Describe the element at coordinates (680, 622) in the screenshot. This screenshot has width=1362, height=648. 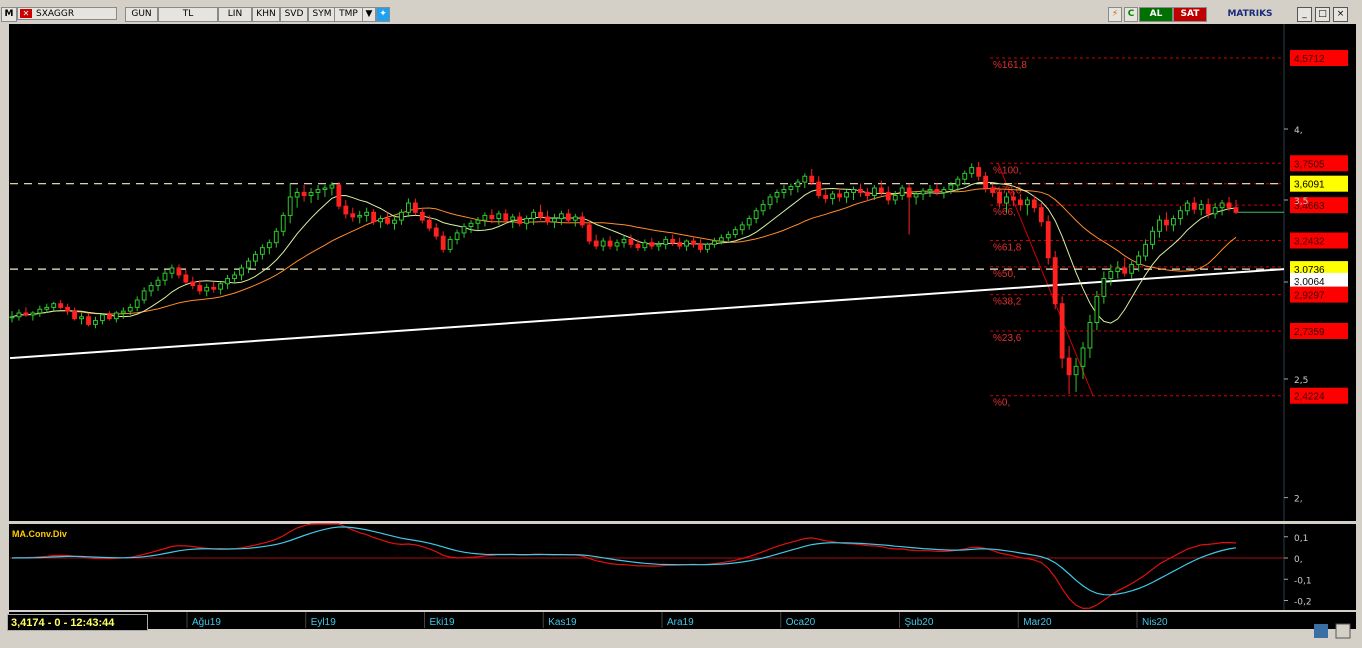
I see `time-label: Ara19` at that location.